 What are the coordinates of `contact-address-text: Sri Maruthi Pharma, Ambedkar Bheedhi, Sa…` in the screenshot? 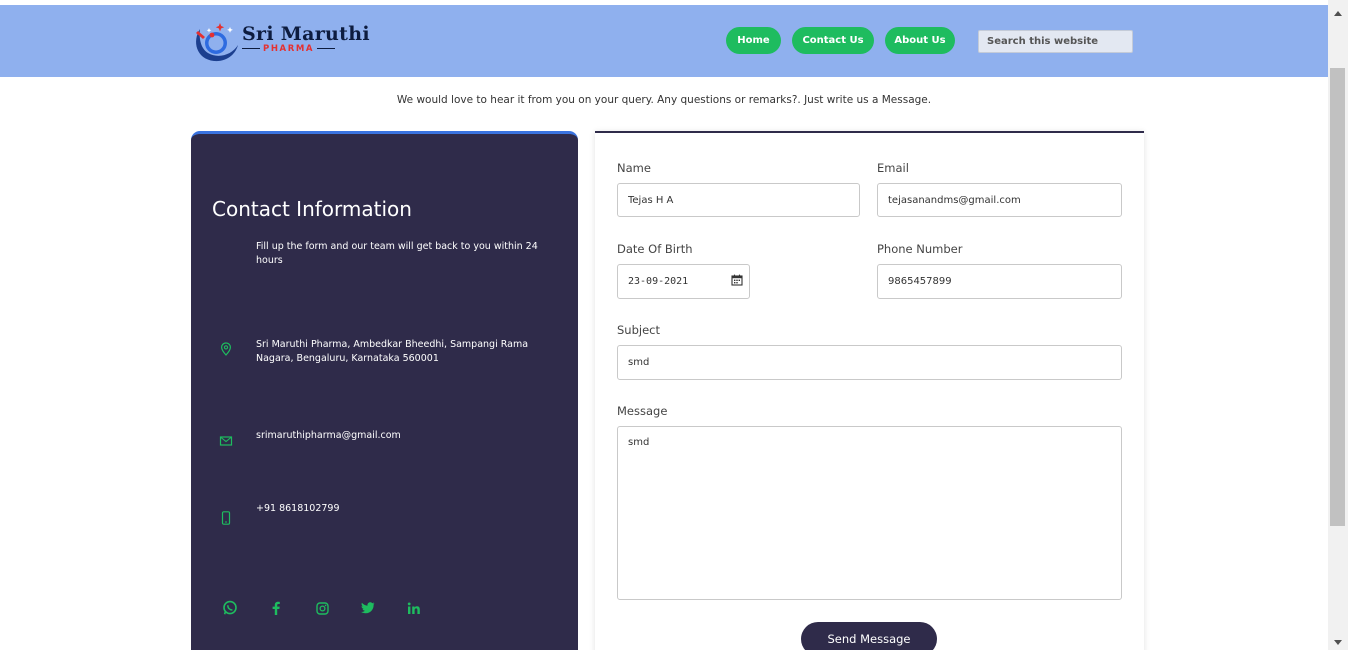 It's located at (392, 351).